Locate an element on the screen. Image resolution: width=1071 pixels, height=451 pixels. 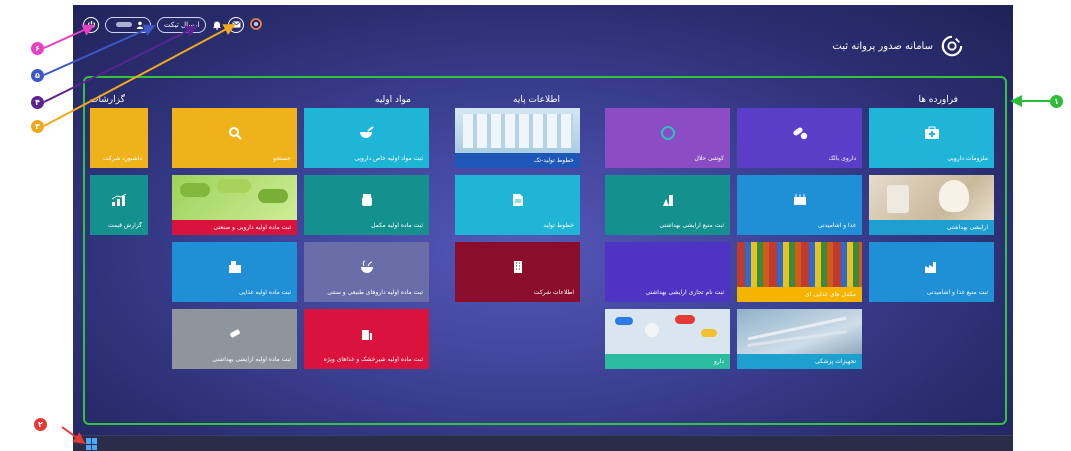
send-ticket-button: ارسال تیکت is located at coordinates (182, 24).